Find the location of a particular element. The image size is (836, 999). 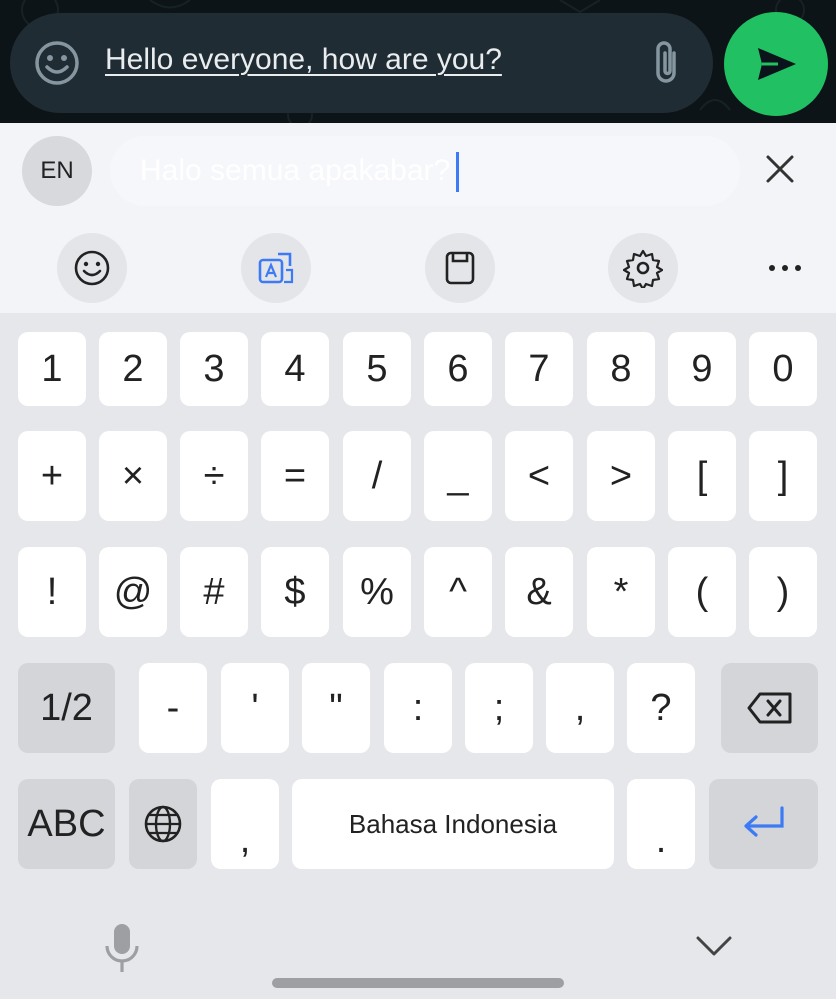

send-icon is located at coordinates (777, 64).